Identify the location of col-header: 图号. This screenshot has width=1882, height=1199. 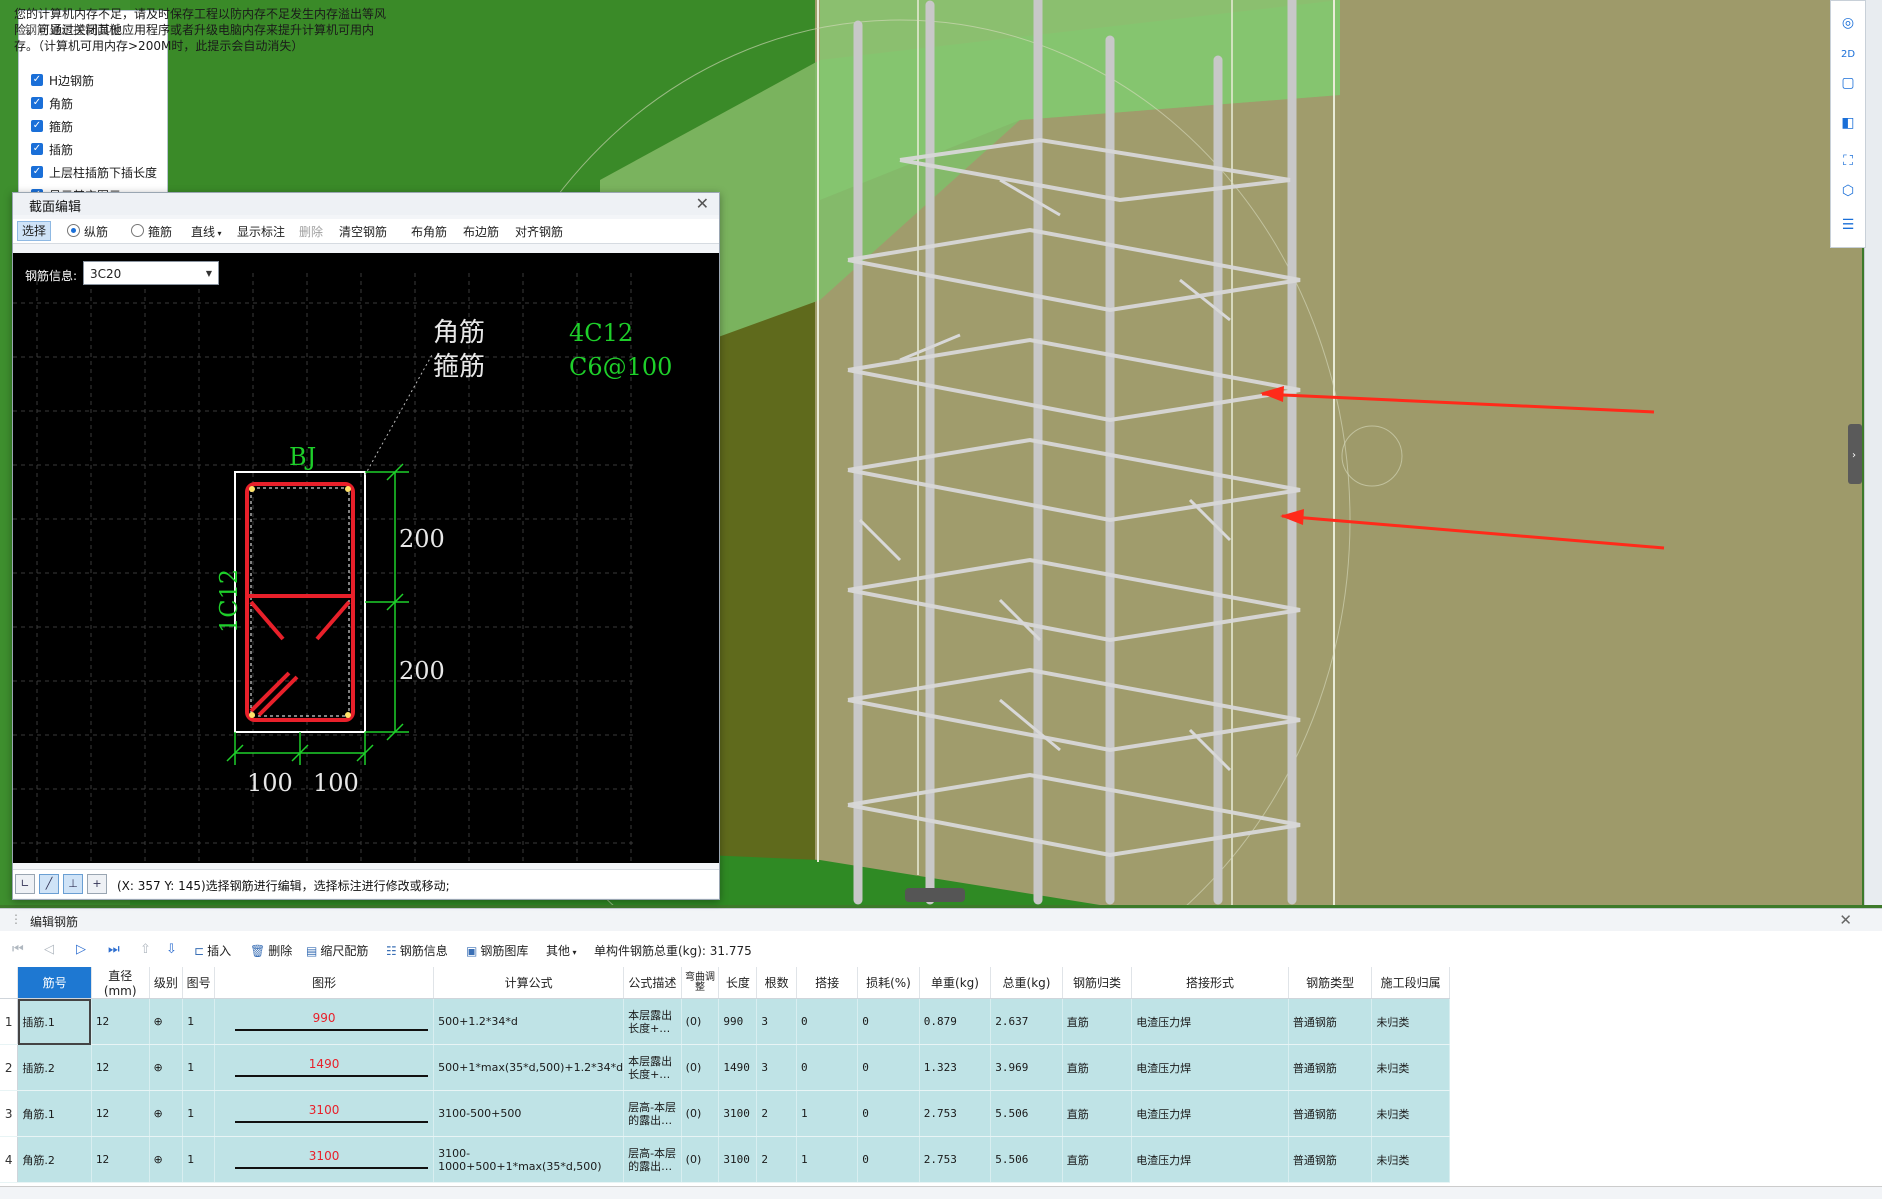
(198, 983).